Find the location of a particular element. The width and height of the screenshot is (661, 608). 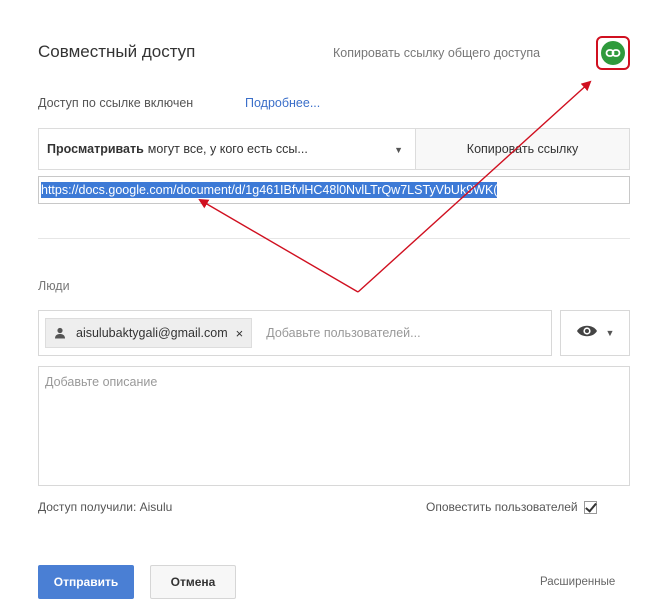

arrow-to-url is located at coordinates (278, 245).